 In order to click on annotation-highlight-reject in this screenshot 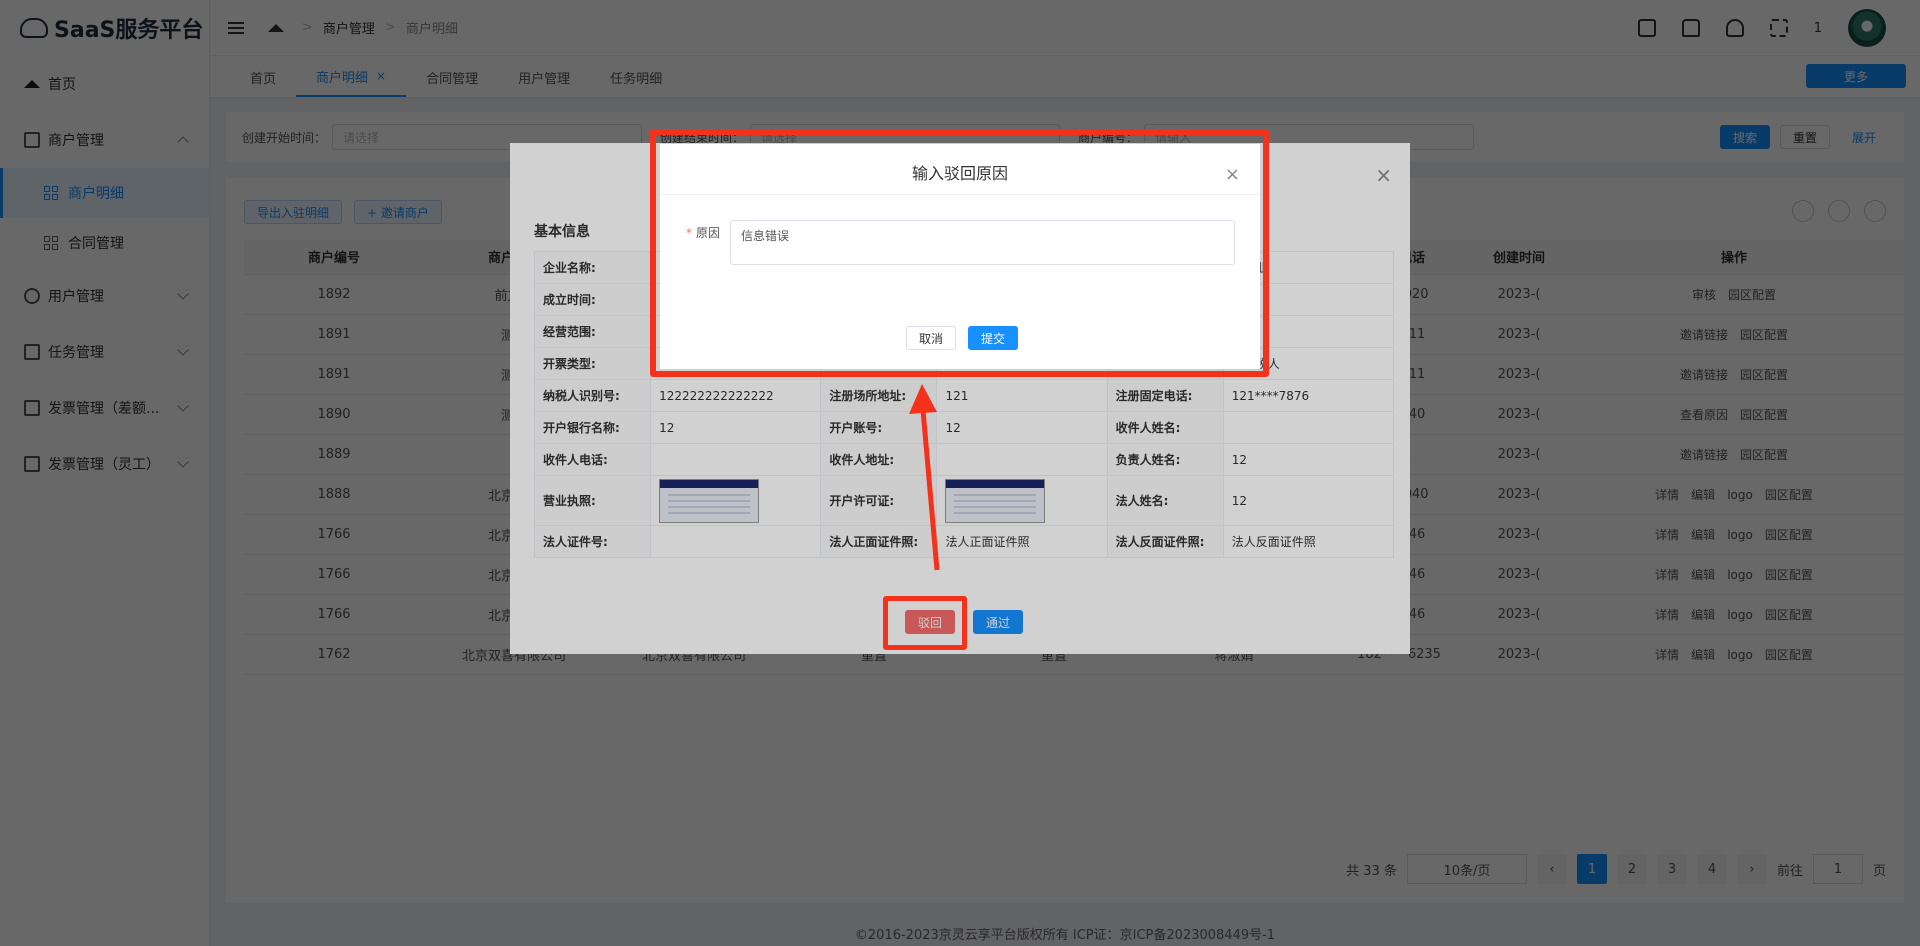, I will do `click(925, 623)`.